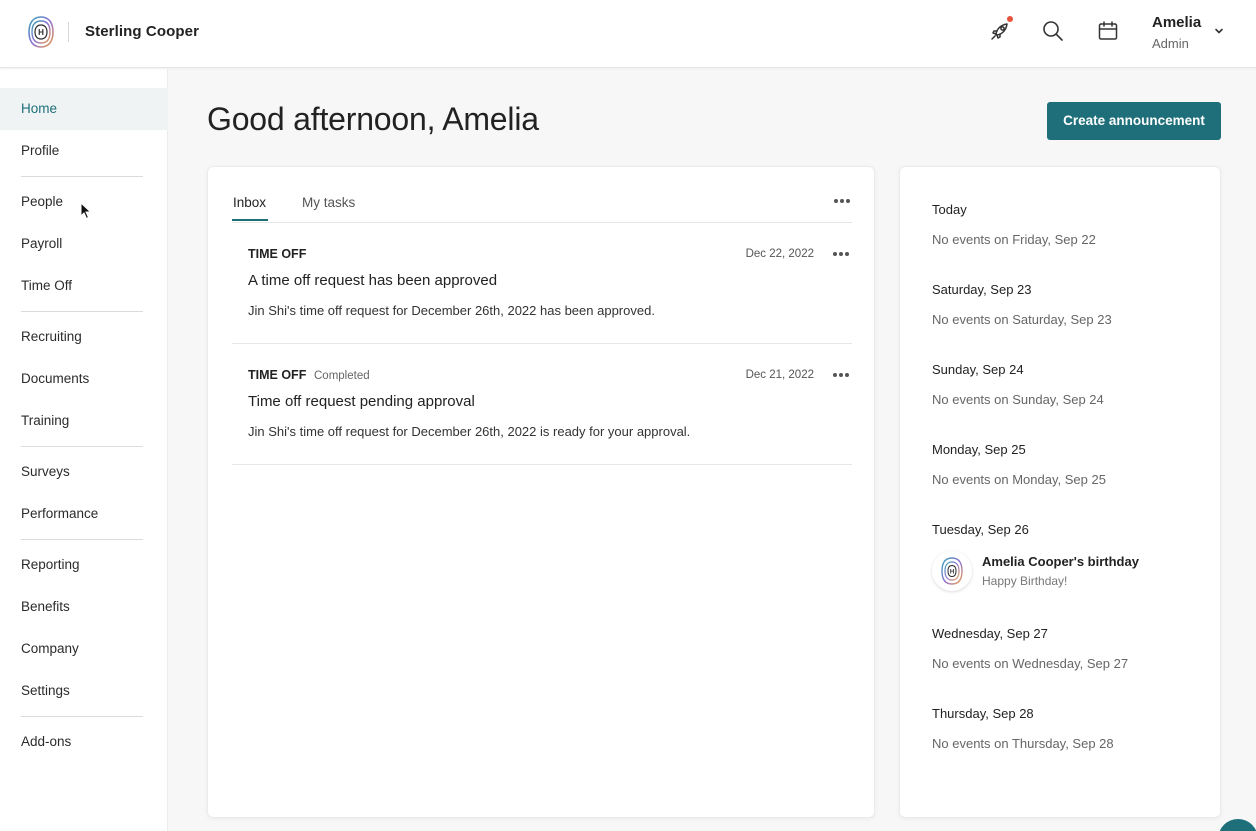 This screenshot has height=831, width=1256. Describe the element at coordinates (1023, 743) in the screenshot. I see `calendar-no-events: No events on Thursday, Sep 28` at that location.